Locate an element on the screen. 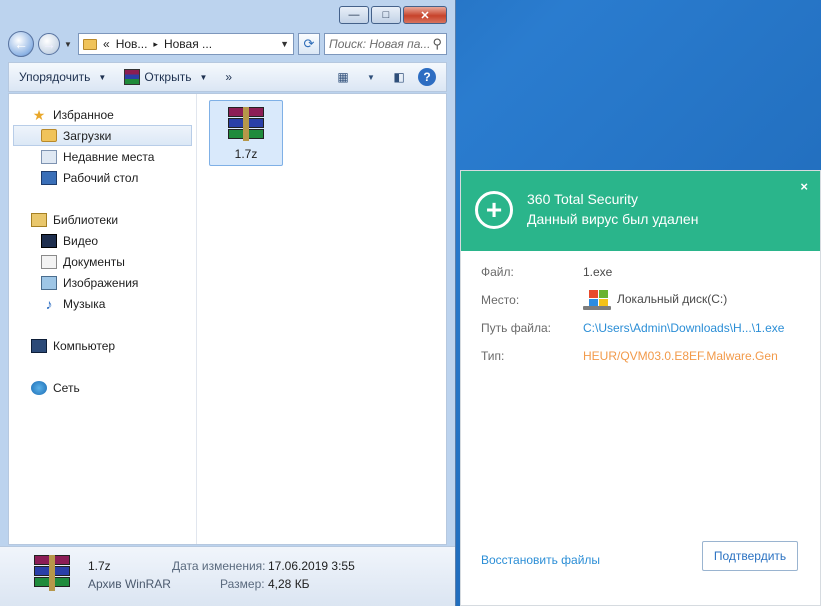  organize-button: Упорядочить ▼ is located at coordinates (62, 77).